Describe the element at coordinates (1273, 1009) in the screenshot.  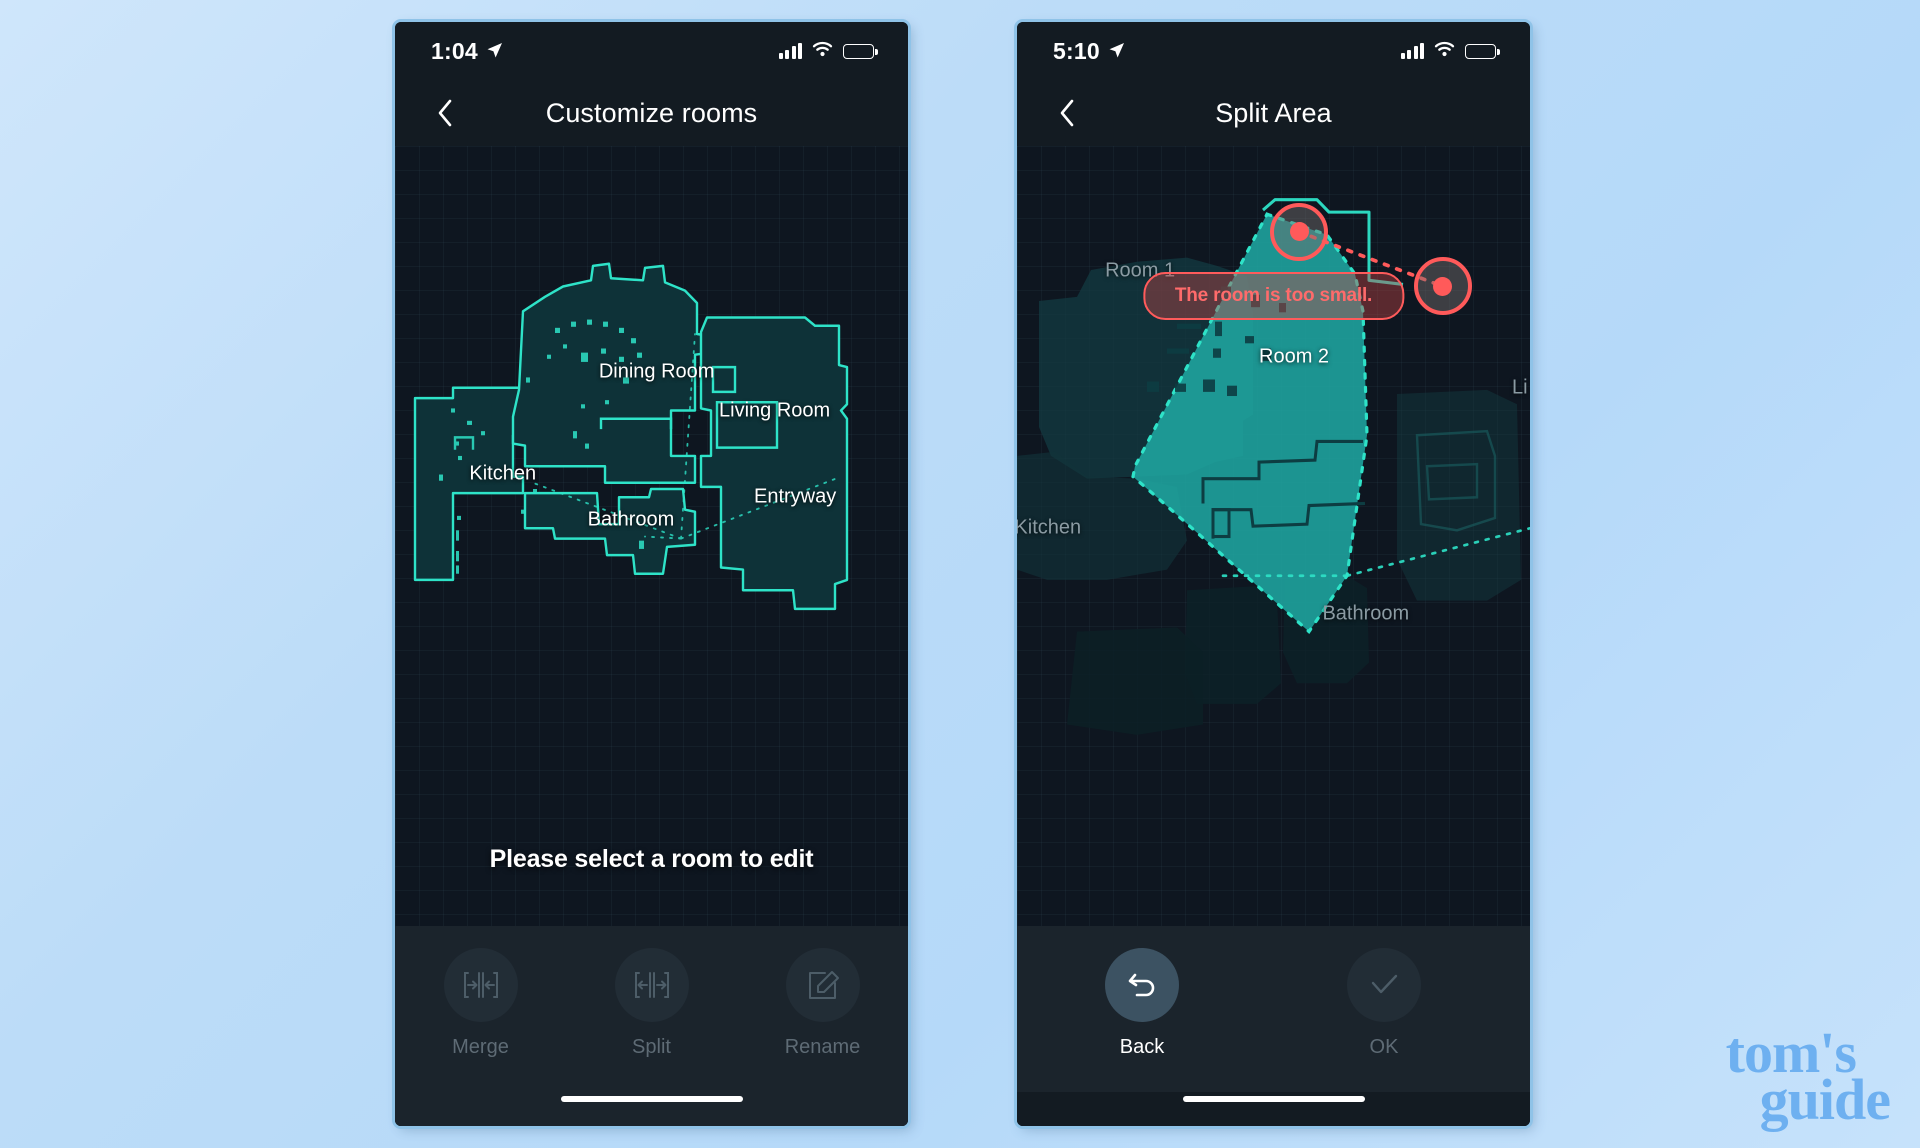
I see `bottom-toolbar-right: Back OK` at that location.